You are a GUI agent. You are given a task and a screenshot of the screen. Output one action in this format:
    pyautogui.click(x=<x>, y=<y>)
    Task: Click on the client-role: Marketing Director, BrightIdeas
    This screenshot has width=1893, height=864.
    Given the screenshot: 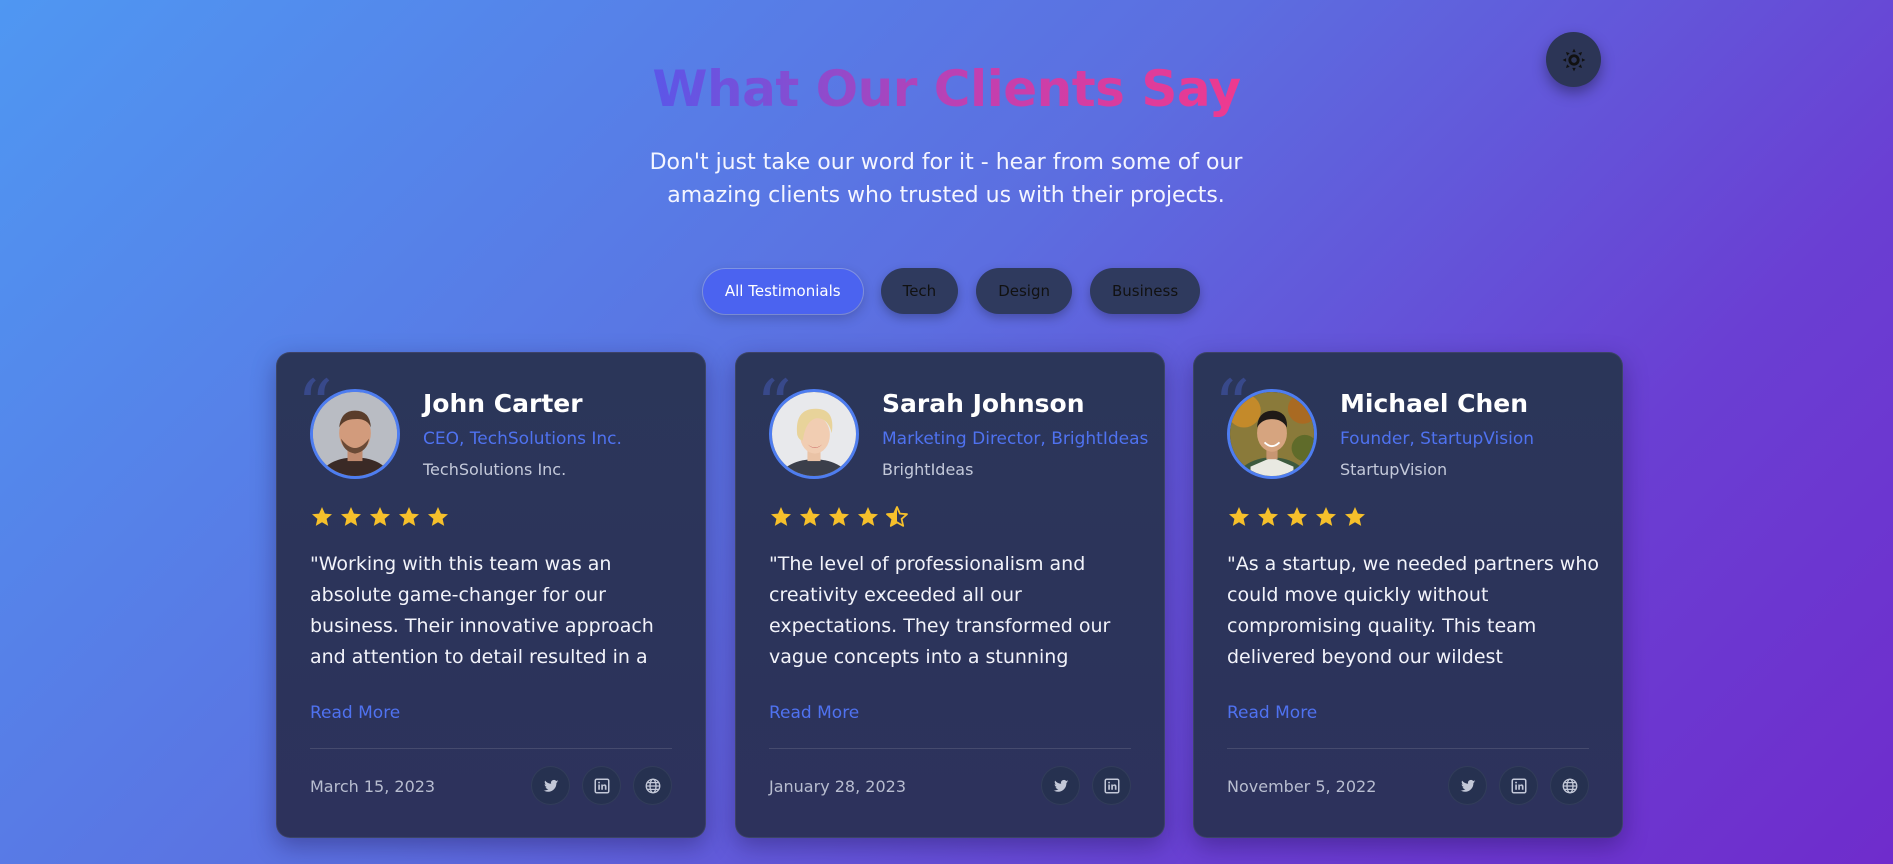 What is the action you would take?
    pyautogui.click(x=1015, y=439)
    